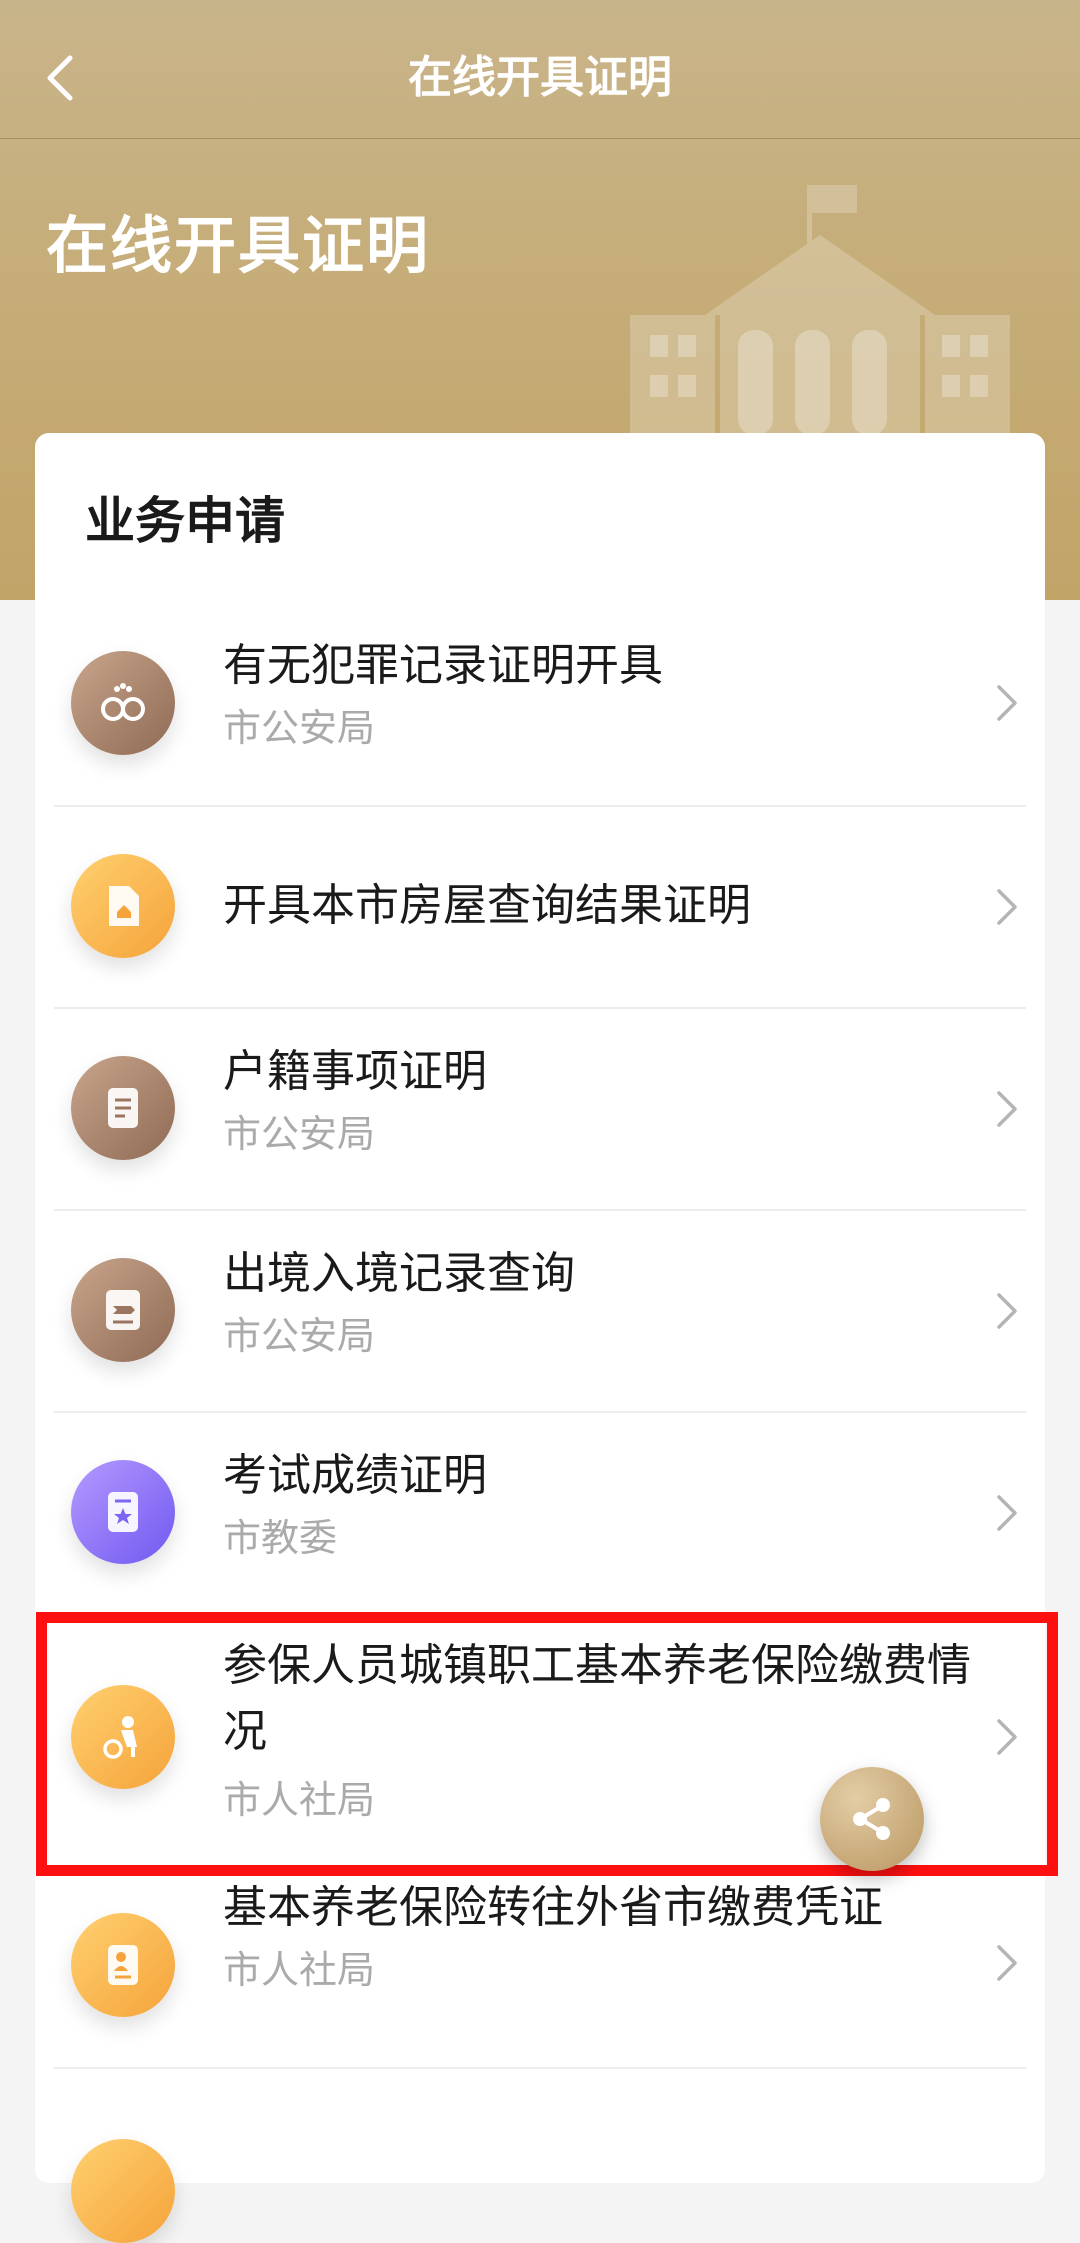 The height and width of the screenshot is (2243, 1080). Describe the element at coordinates (123, 2191) in the screenshot. I see `document-icon` at that location.